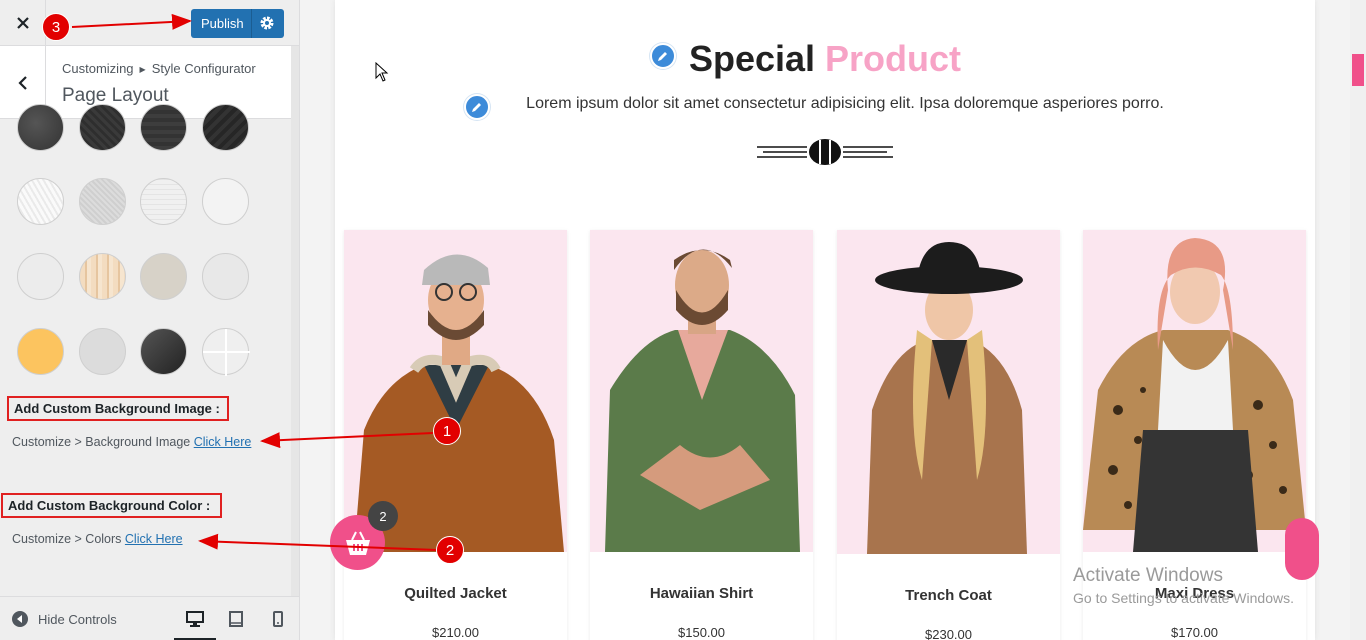  I want to click on hide-controls-label: Hide Controls, so click(77, 619).